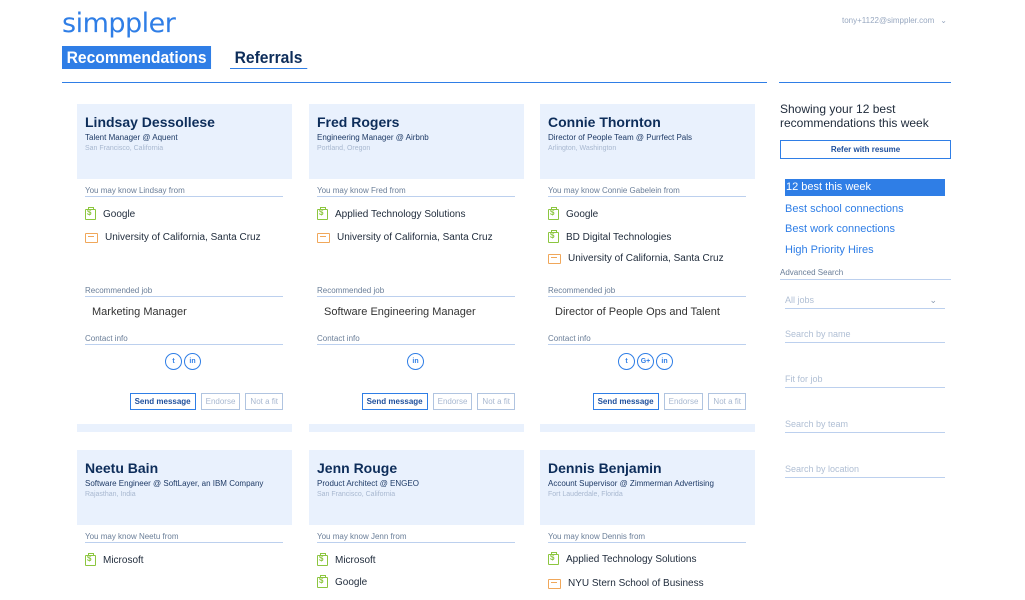 The height and width of the screenshot is (600, 1025). What do you see at coordinates (400, 214) in the screenshot?
I see `connection-label: Applied Technology Solutions` at bounding box center [400, 214].